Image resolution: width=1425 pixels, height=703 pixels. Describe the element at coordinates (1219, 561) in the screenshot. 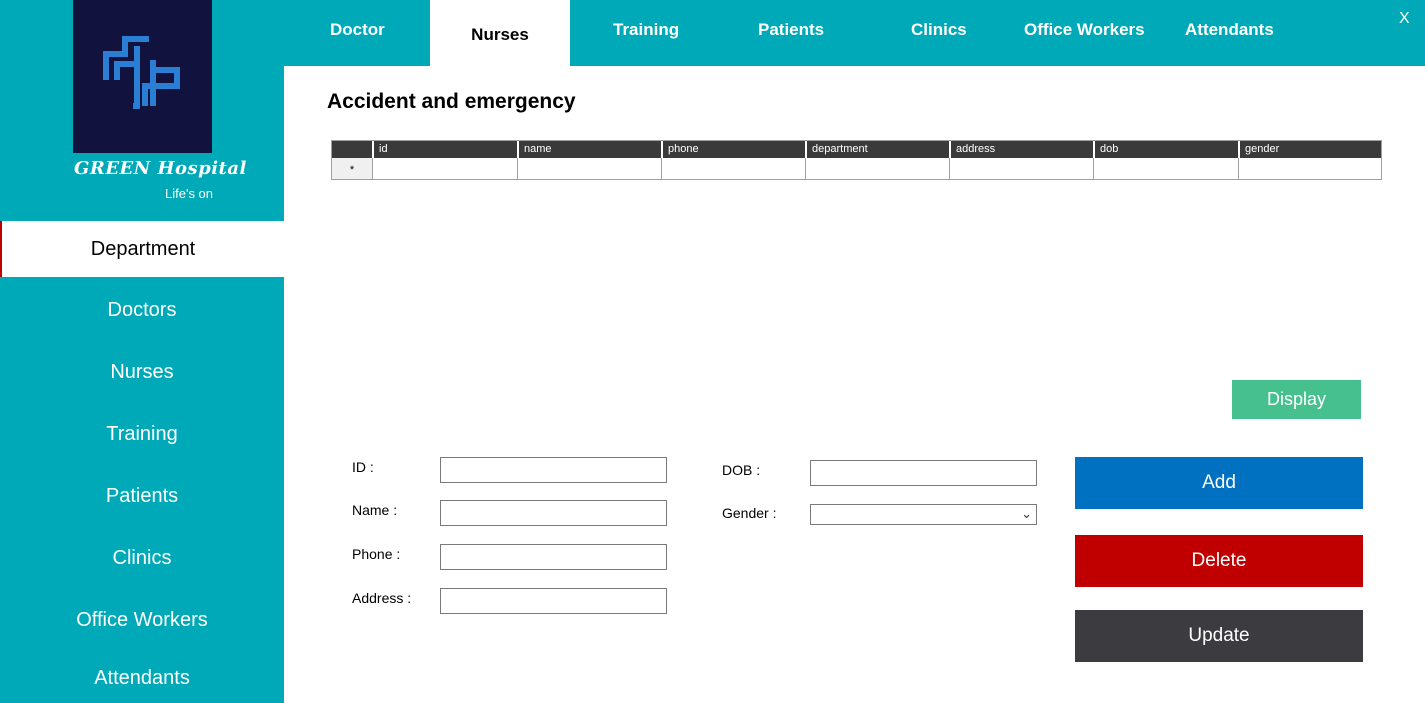

I see `delete-button: Delete` at that location.